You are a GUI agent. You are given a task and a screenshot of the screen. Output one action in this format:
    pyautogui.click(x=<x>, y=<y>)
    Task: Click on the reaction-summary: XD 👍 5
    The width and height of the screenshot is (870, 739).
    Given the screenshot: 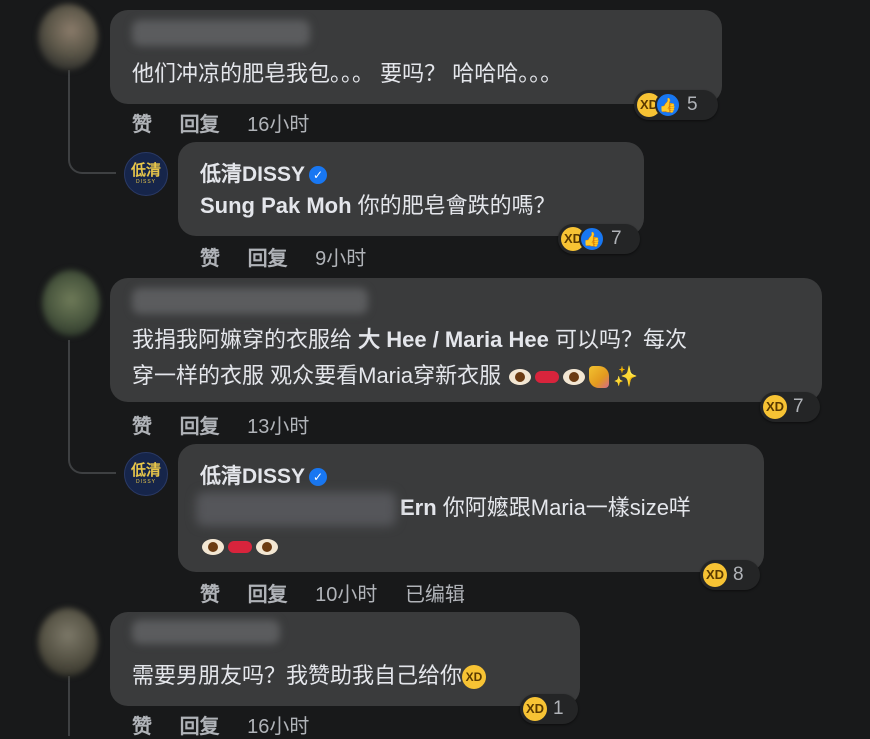 What is the action you would take?
    pyautogui.click(x=676, y=105)
    